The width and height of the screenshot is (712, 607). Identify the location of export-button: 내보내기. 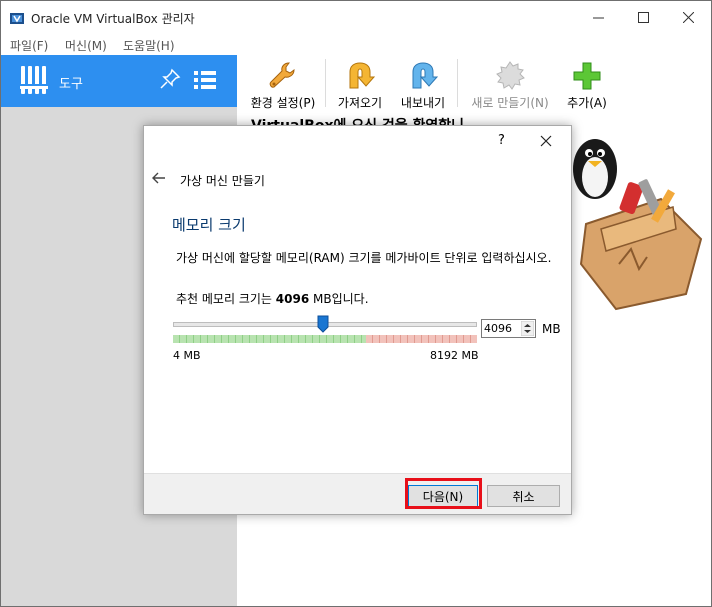
(423, 84).